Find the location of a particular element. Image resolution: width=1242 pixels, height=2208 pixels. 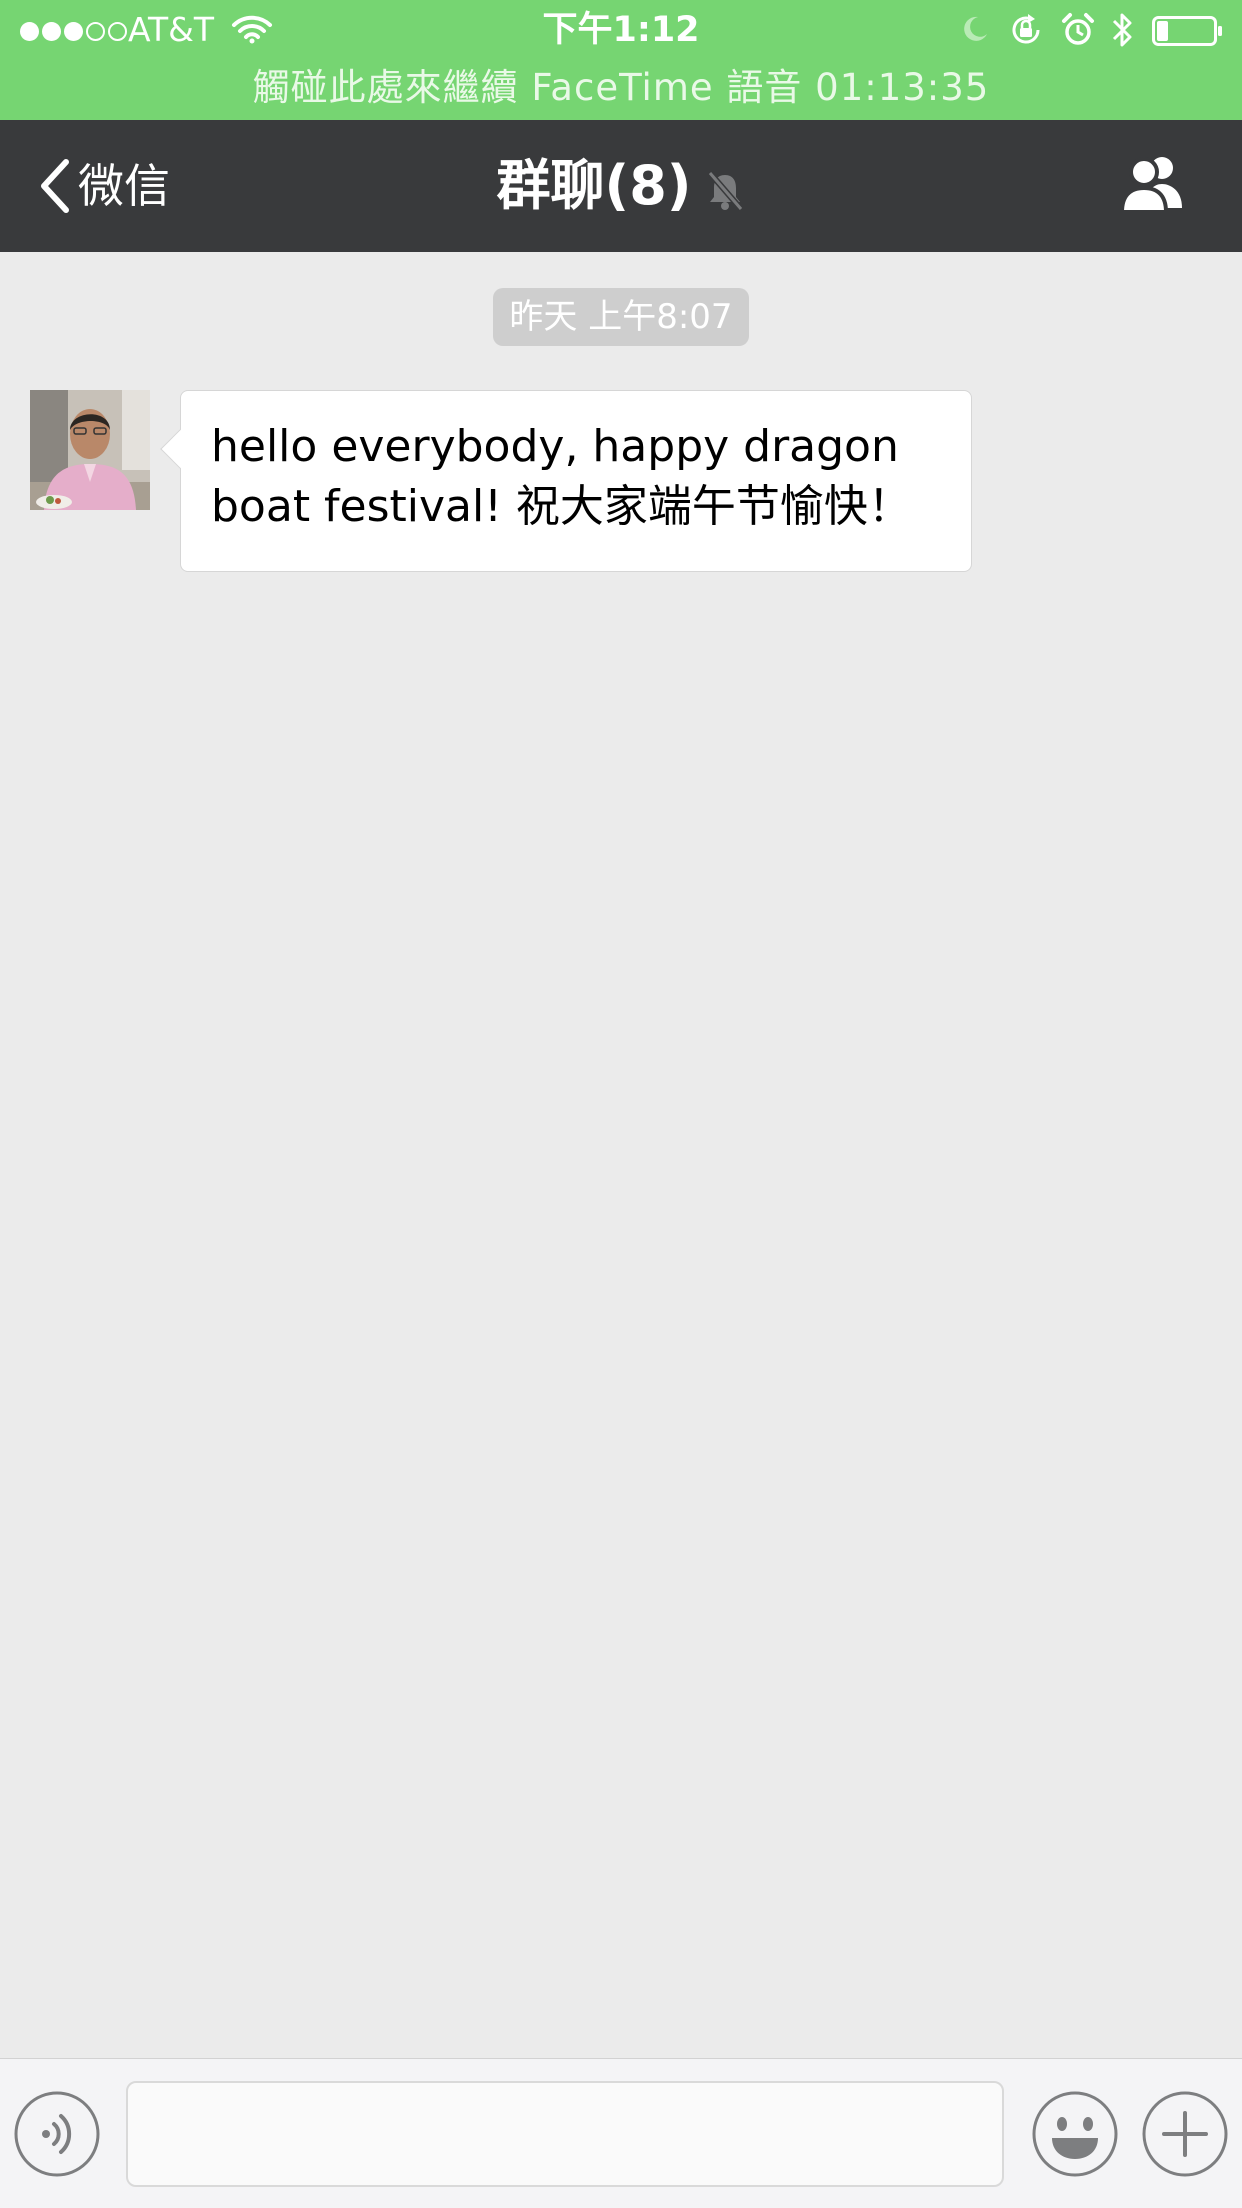

timestamp-badge: 昨天 上午8:07 is located at coordinates (621, 317).